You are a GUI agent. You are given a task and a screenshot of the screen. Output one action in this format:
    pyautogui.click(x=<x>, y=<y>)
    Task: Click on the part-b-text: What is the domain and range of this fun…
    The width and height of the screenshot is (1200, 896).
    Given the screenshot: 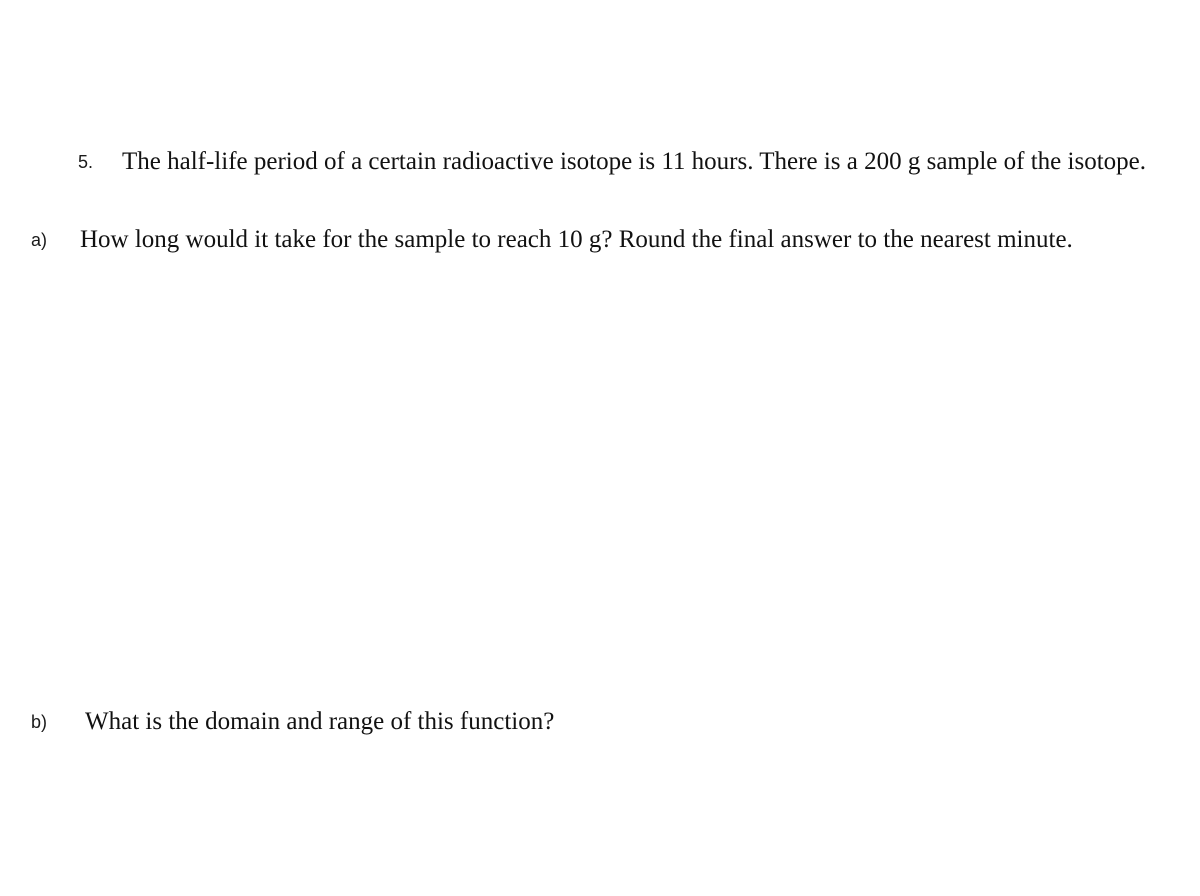 What is the action you would take?
    pyautogui.click(x=320, y=721)
    